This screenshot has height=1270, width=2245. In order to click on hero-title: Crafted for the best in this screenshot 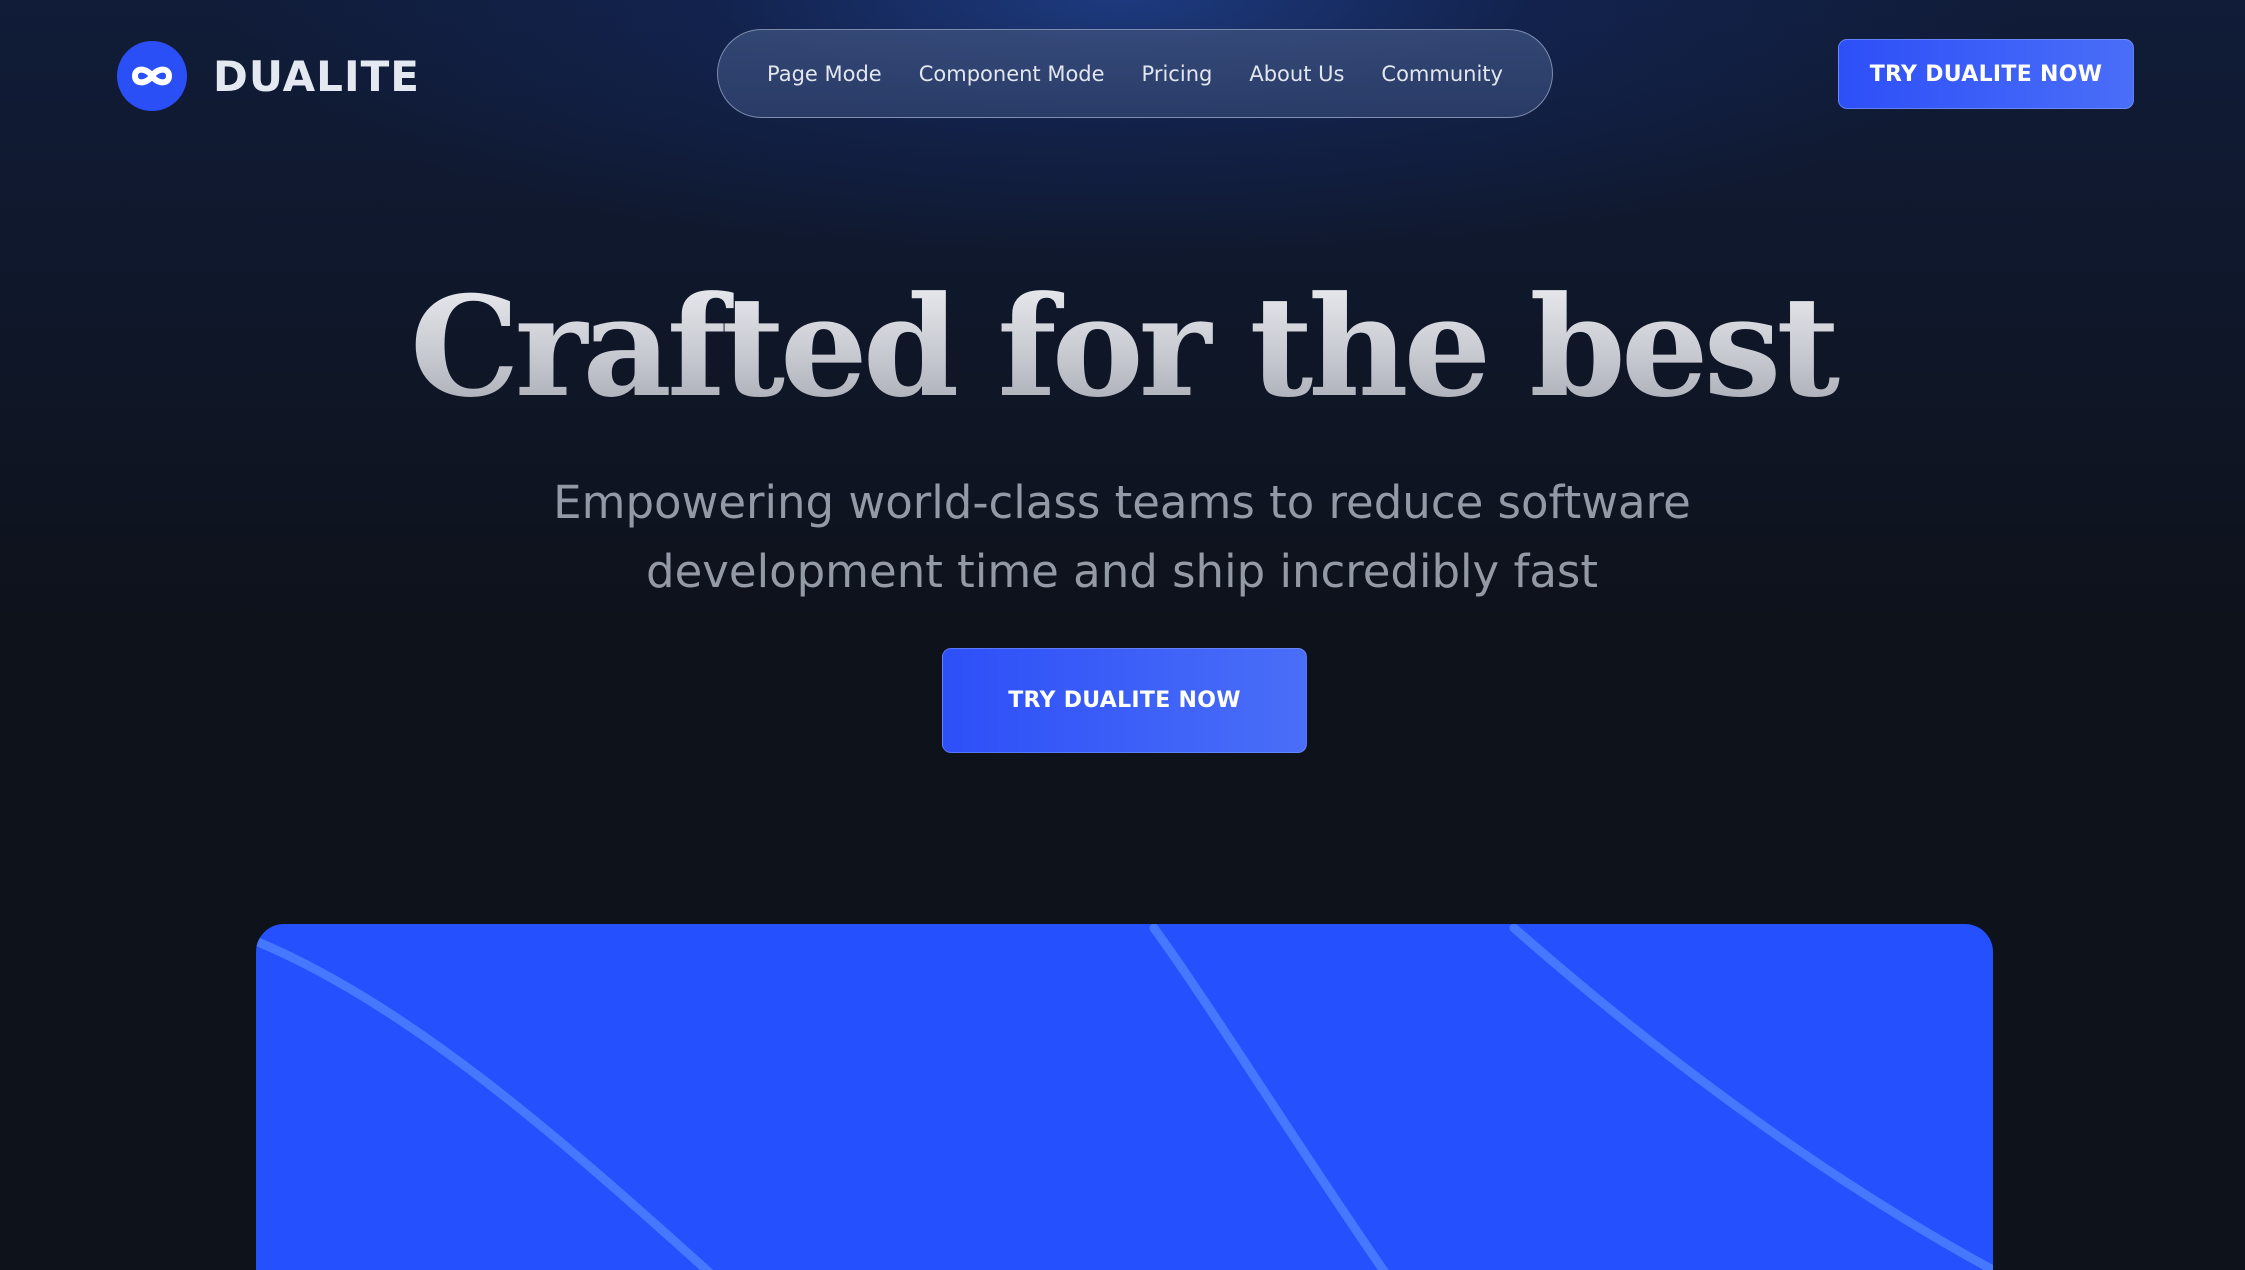, I will do `click(1122, 347)`.